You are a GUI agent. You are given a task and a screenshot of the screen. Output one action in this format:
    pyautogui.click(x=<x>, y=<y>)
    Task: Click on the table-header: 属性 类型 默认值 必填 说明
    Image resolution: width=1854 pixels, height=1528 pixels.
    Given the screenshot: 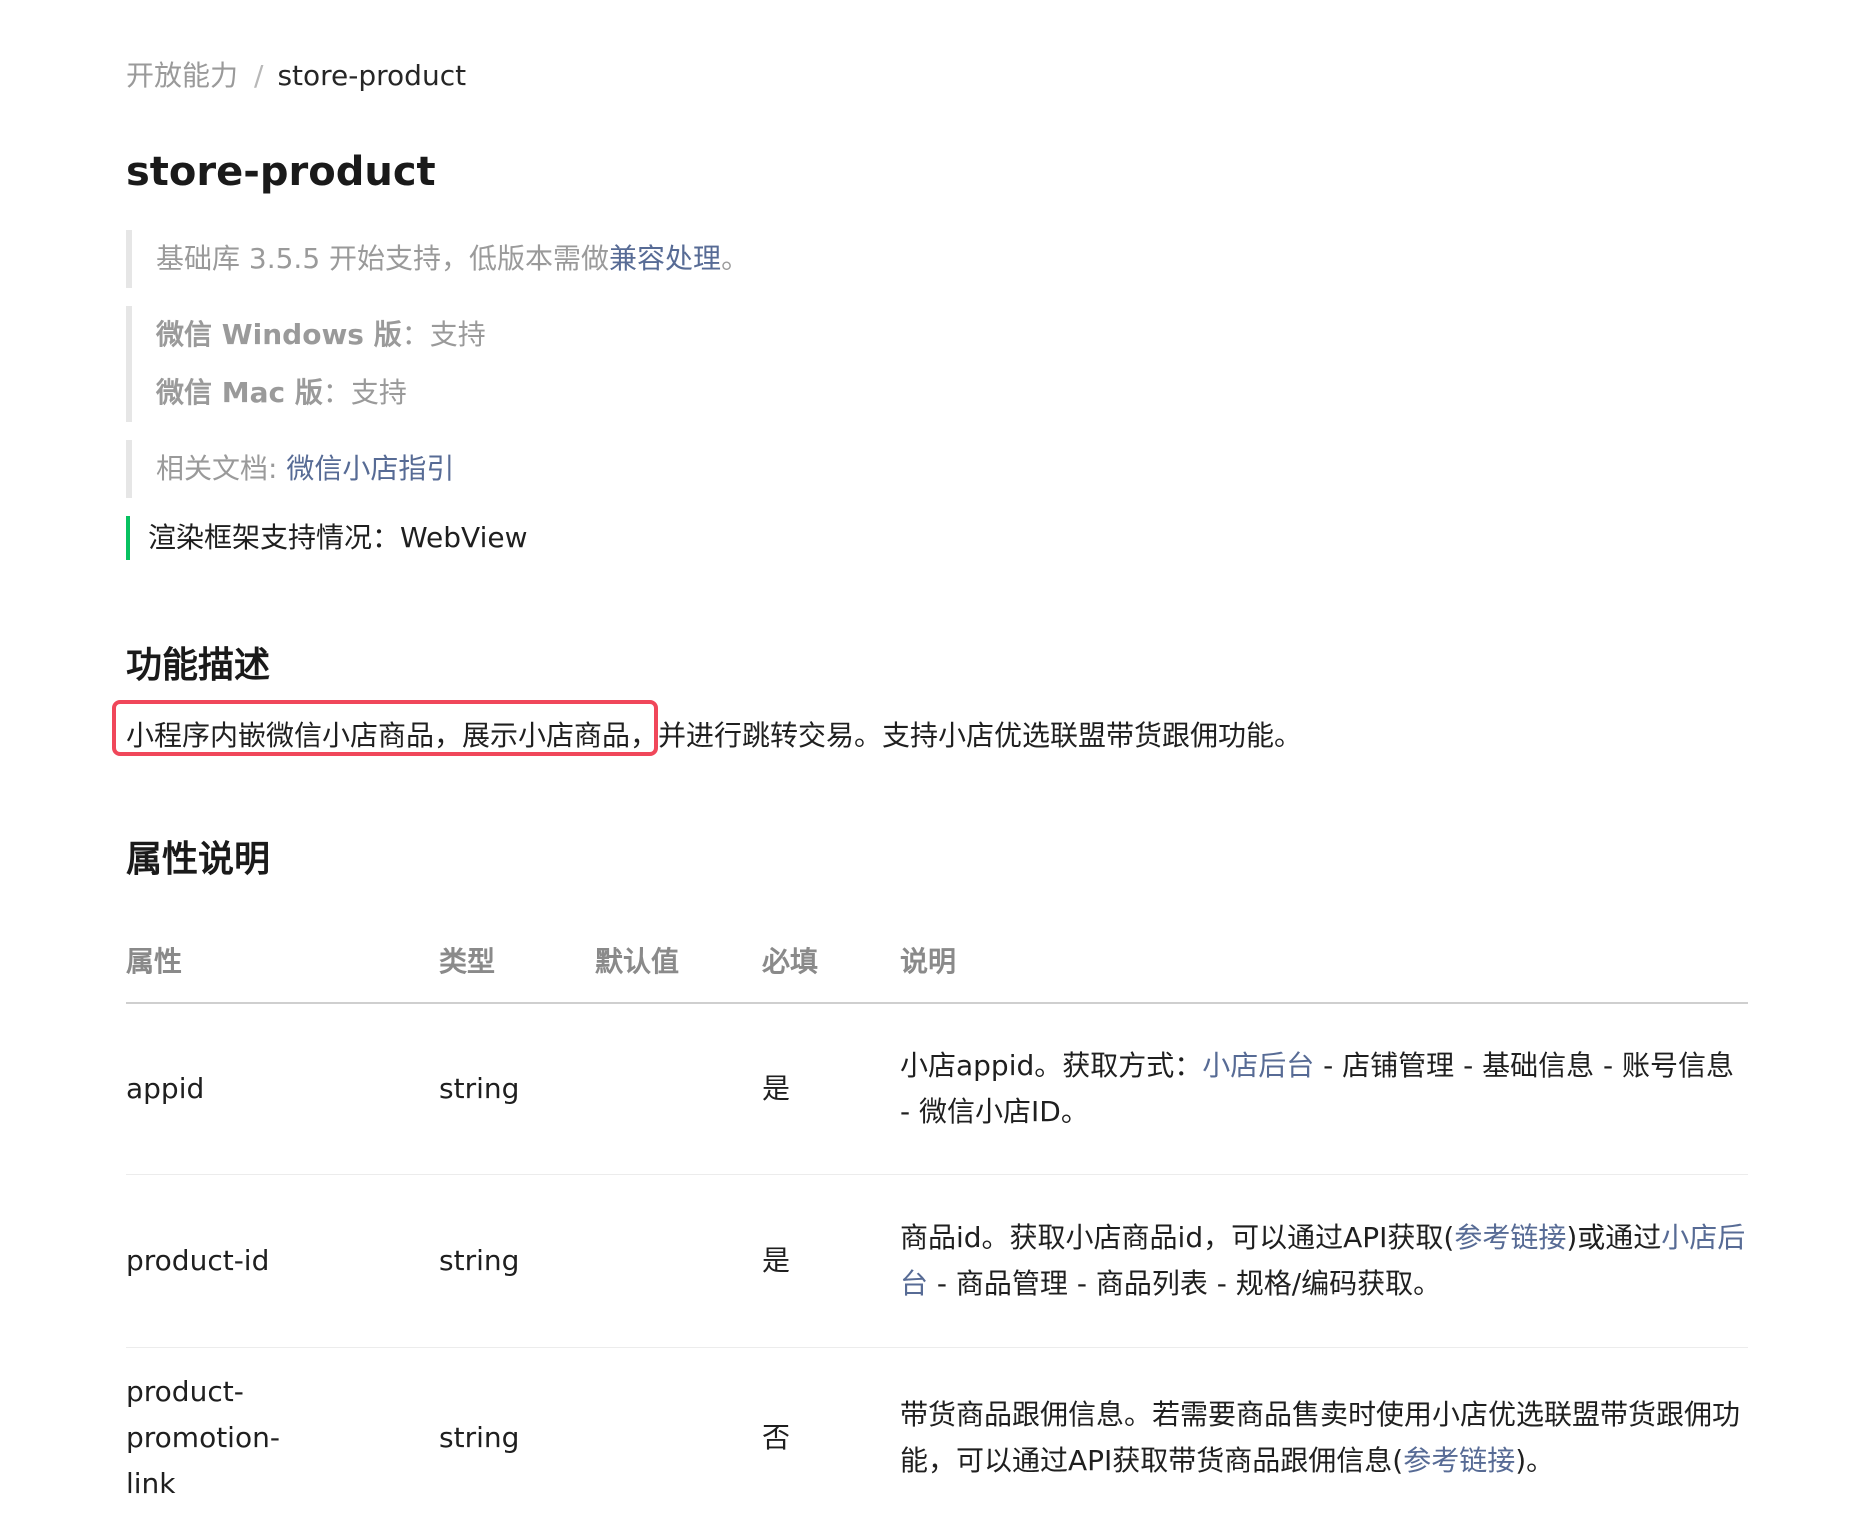 What is the action you would take?
    pyautogui.click(x=937, y=967)
    